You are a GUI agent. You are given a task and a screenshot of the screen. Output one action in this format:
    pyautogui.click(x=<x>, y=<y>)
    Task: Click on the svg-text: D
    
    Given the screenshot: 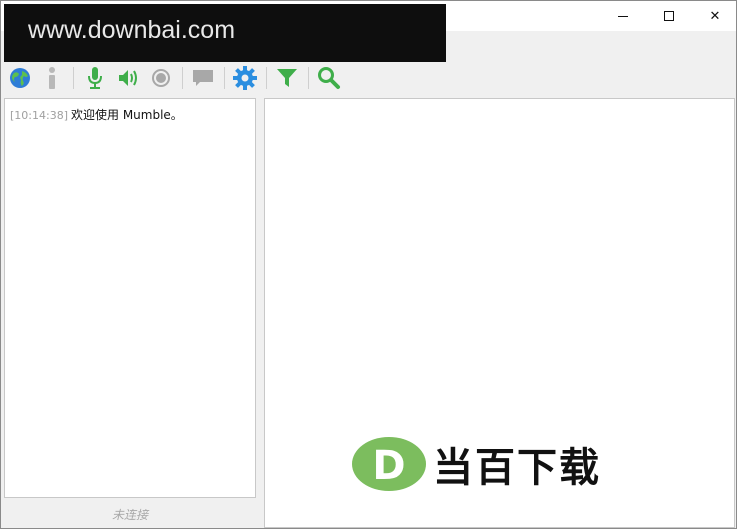 What is the action you would take?
    pyautogui.click(x=388, y=466)
    